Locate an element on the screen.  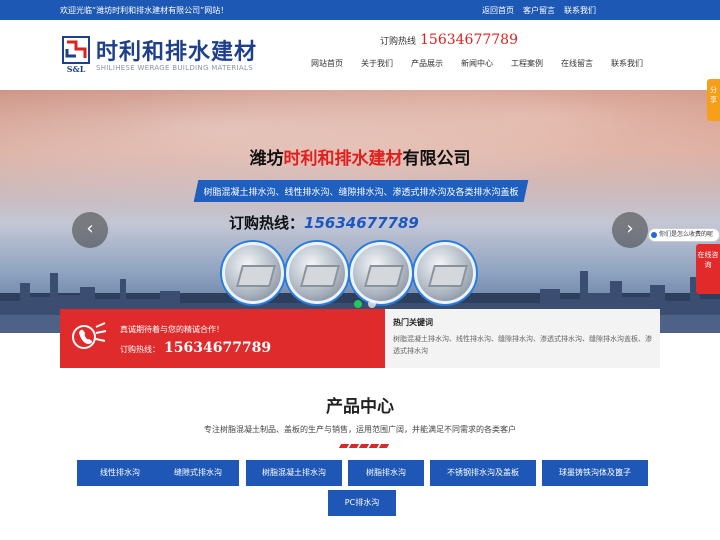
chevron-right-icon: › is located at coordinates (630, 228).